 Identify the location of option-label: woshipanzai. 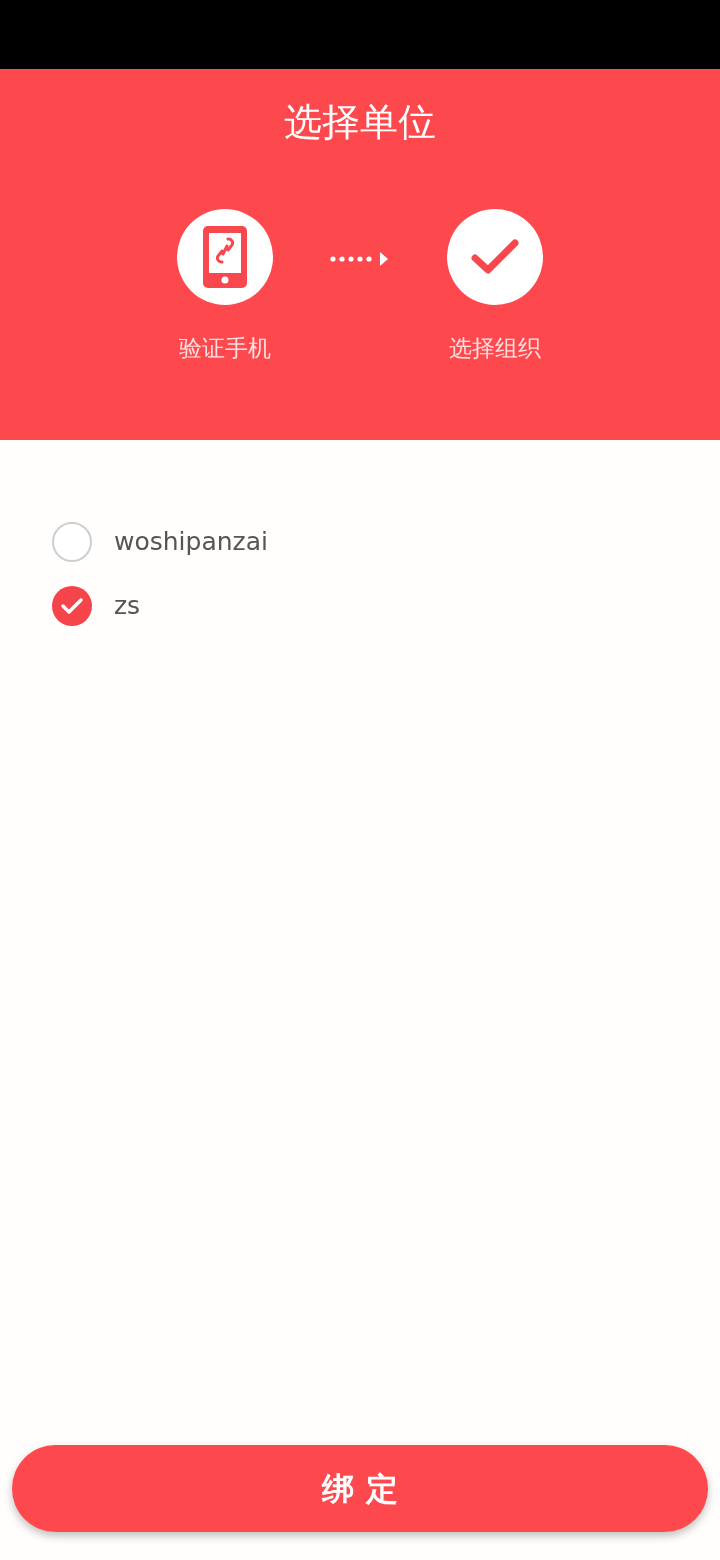
(191, 542).